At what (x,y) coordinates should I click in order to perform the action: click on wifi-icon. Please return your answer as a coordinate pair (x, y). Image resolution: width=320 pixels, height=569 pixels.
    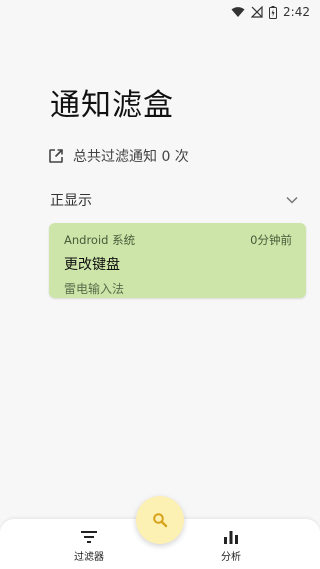
    Looking at the image, I should click on (238, 12).